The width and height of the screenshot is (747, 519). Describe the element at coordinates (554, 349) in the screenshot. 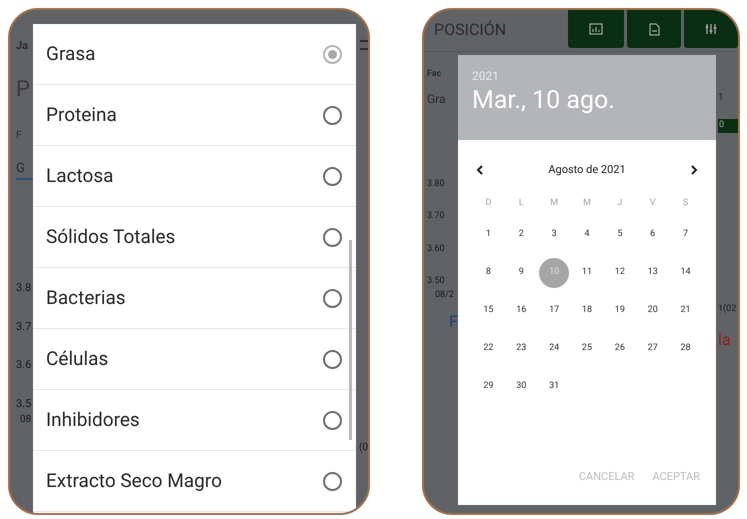

I see `calendar-day: 24` at that location.